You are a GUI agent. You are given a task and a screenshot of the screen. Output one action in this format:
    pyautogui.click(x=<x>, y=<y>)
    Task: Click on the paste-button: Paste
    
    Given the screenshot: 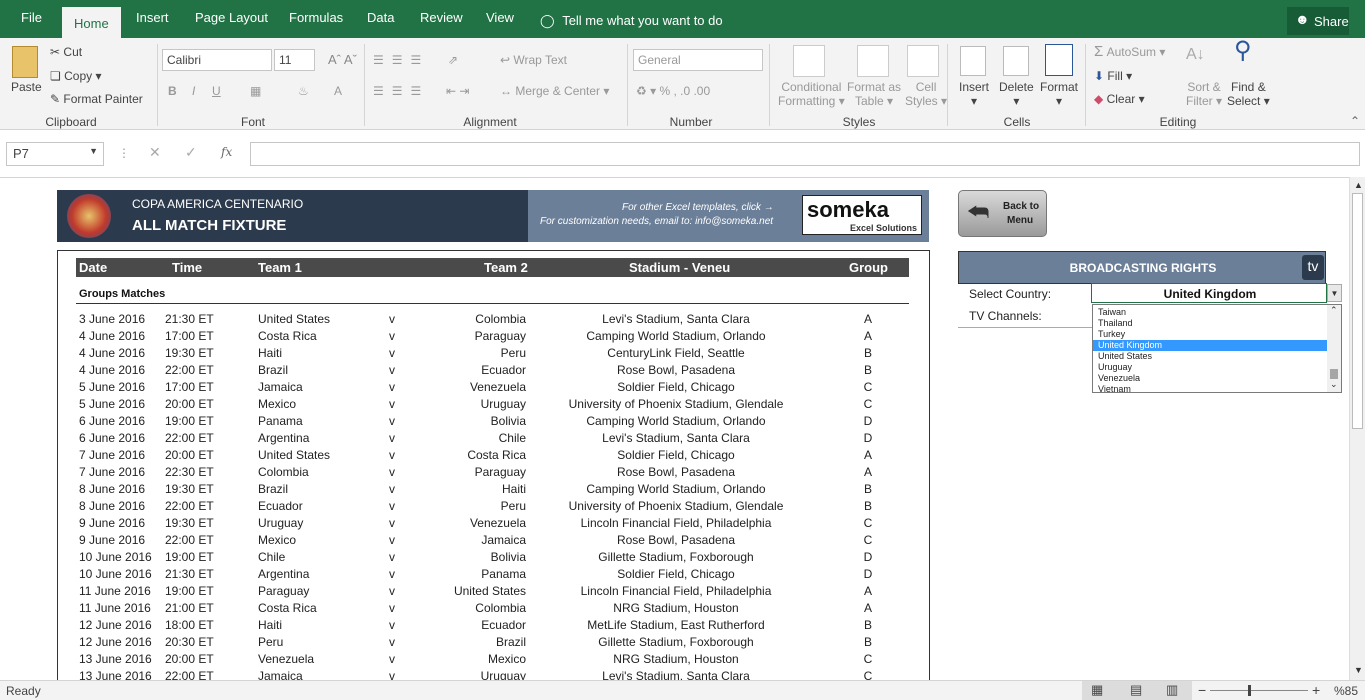 What is the action you would take?
    pyautogui.click(x=26, y=87)
    